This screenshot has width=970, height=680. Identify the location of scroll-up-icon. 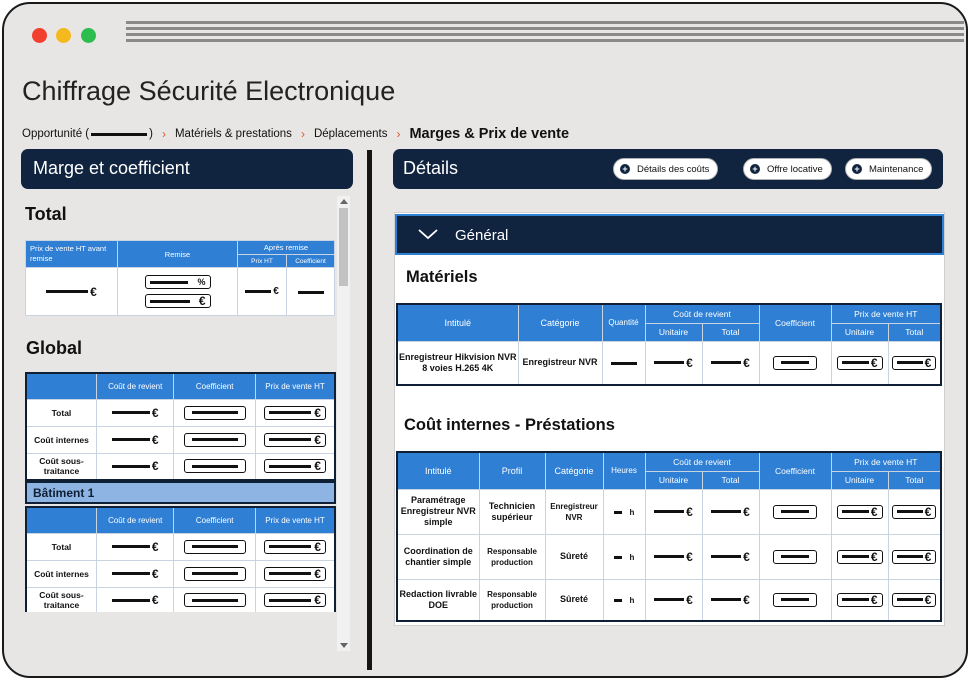
(344, 201).